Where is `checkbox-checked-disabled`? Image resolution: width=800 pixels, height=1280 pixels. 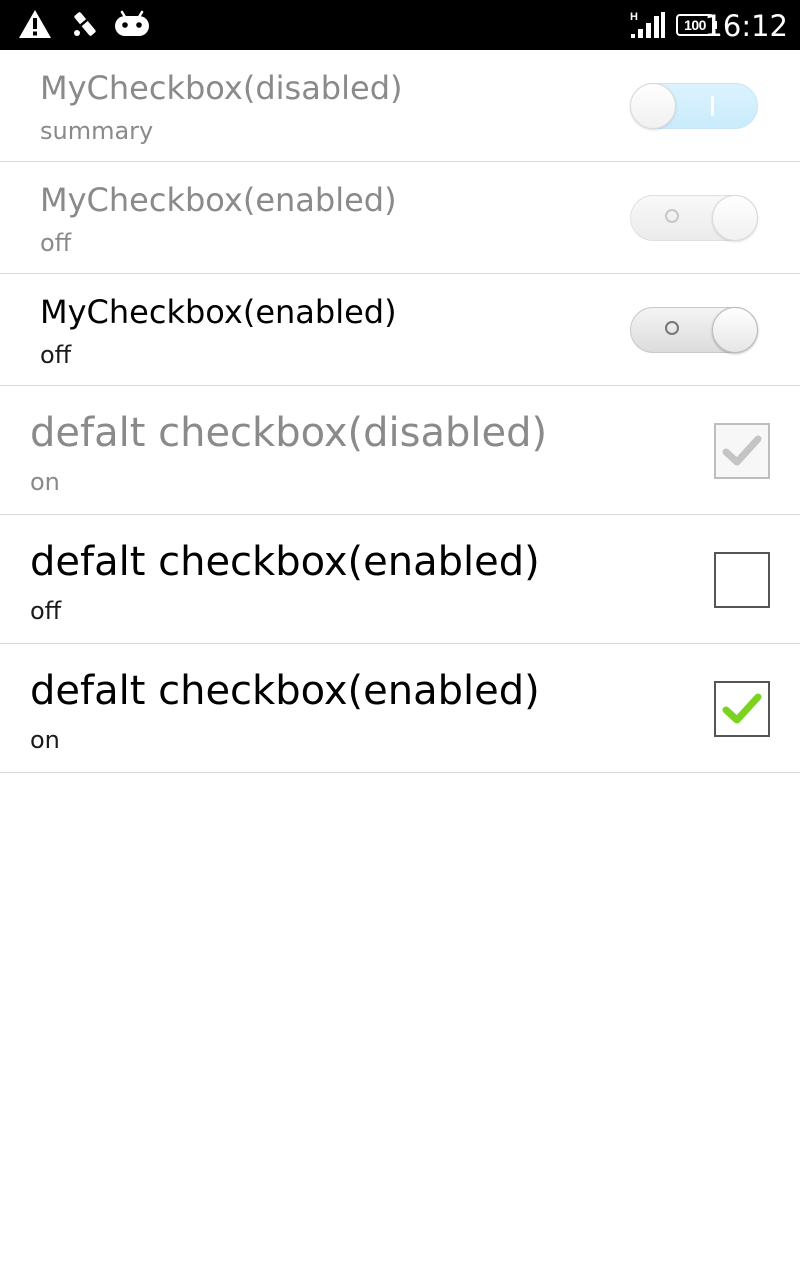
checkbox-checked-disabled is located at coordinates (742, 451).